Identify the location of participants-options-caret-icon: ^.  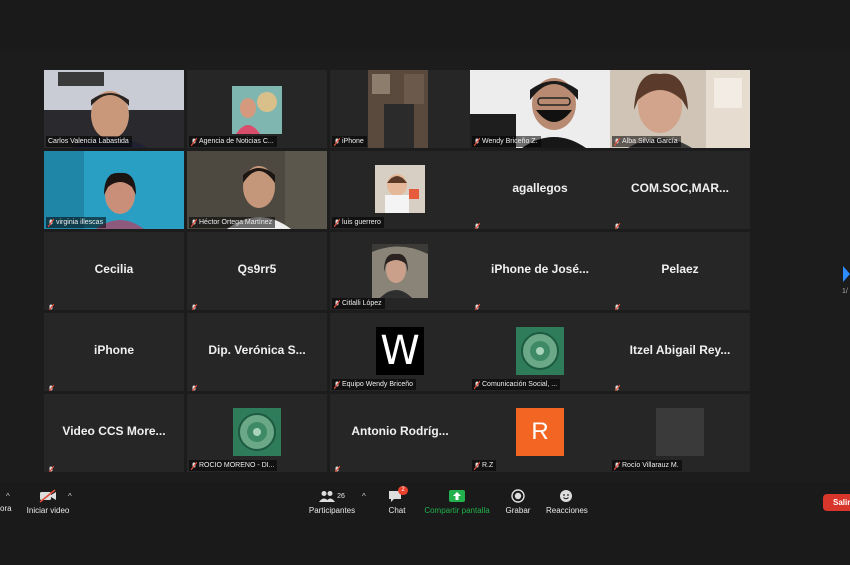
(364, 496).